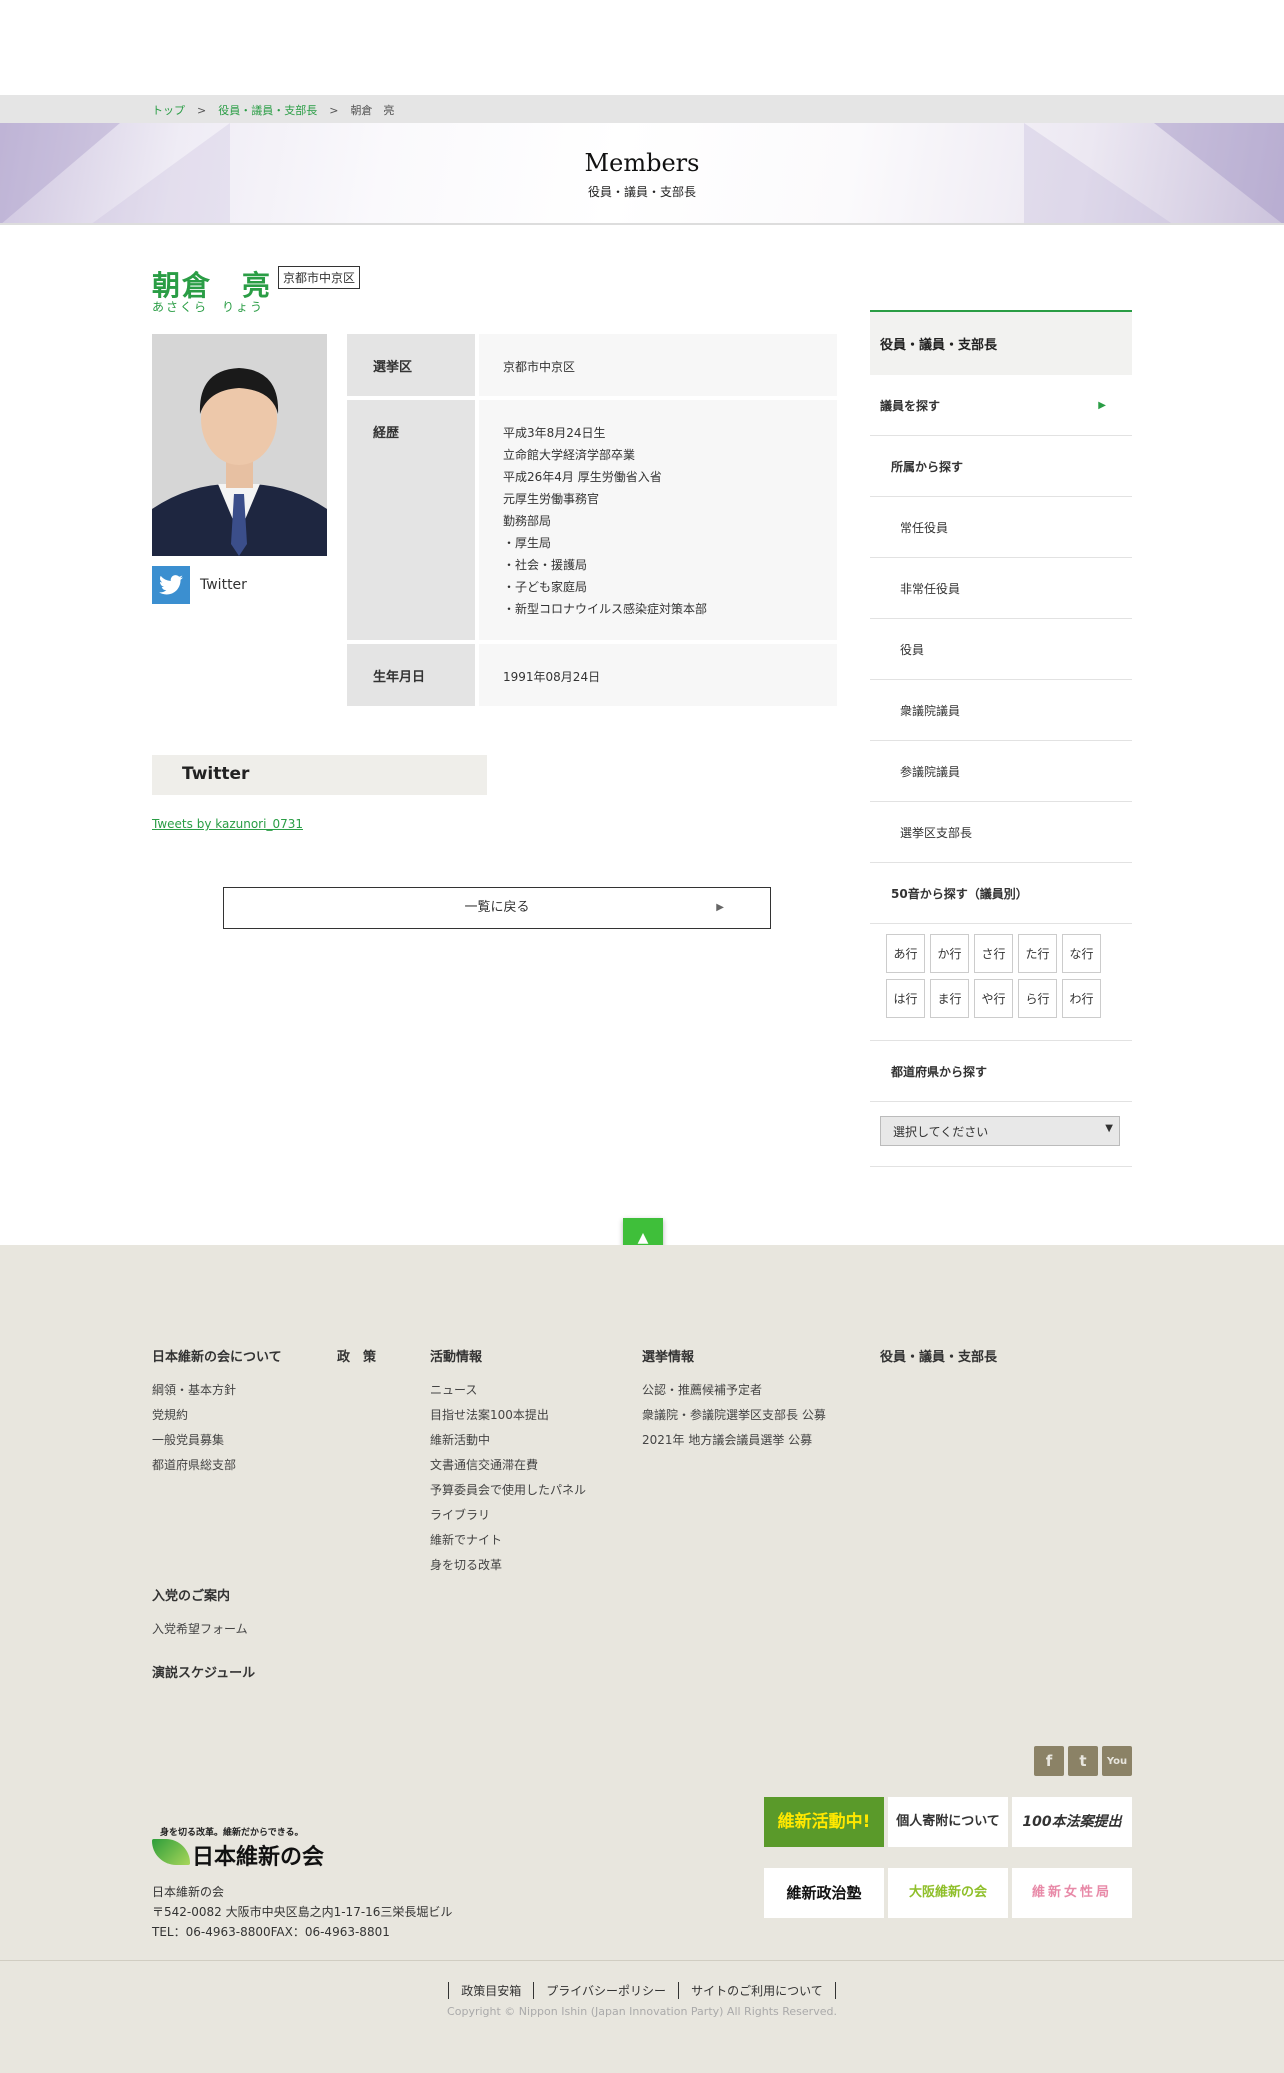  What do you see at coordinates (1083, 1761) in the screenshot?
I see `twitter-icon: t` at bounding box center [1083, 1761].